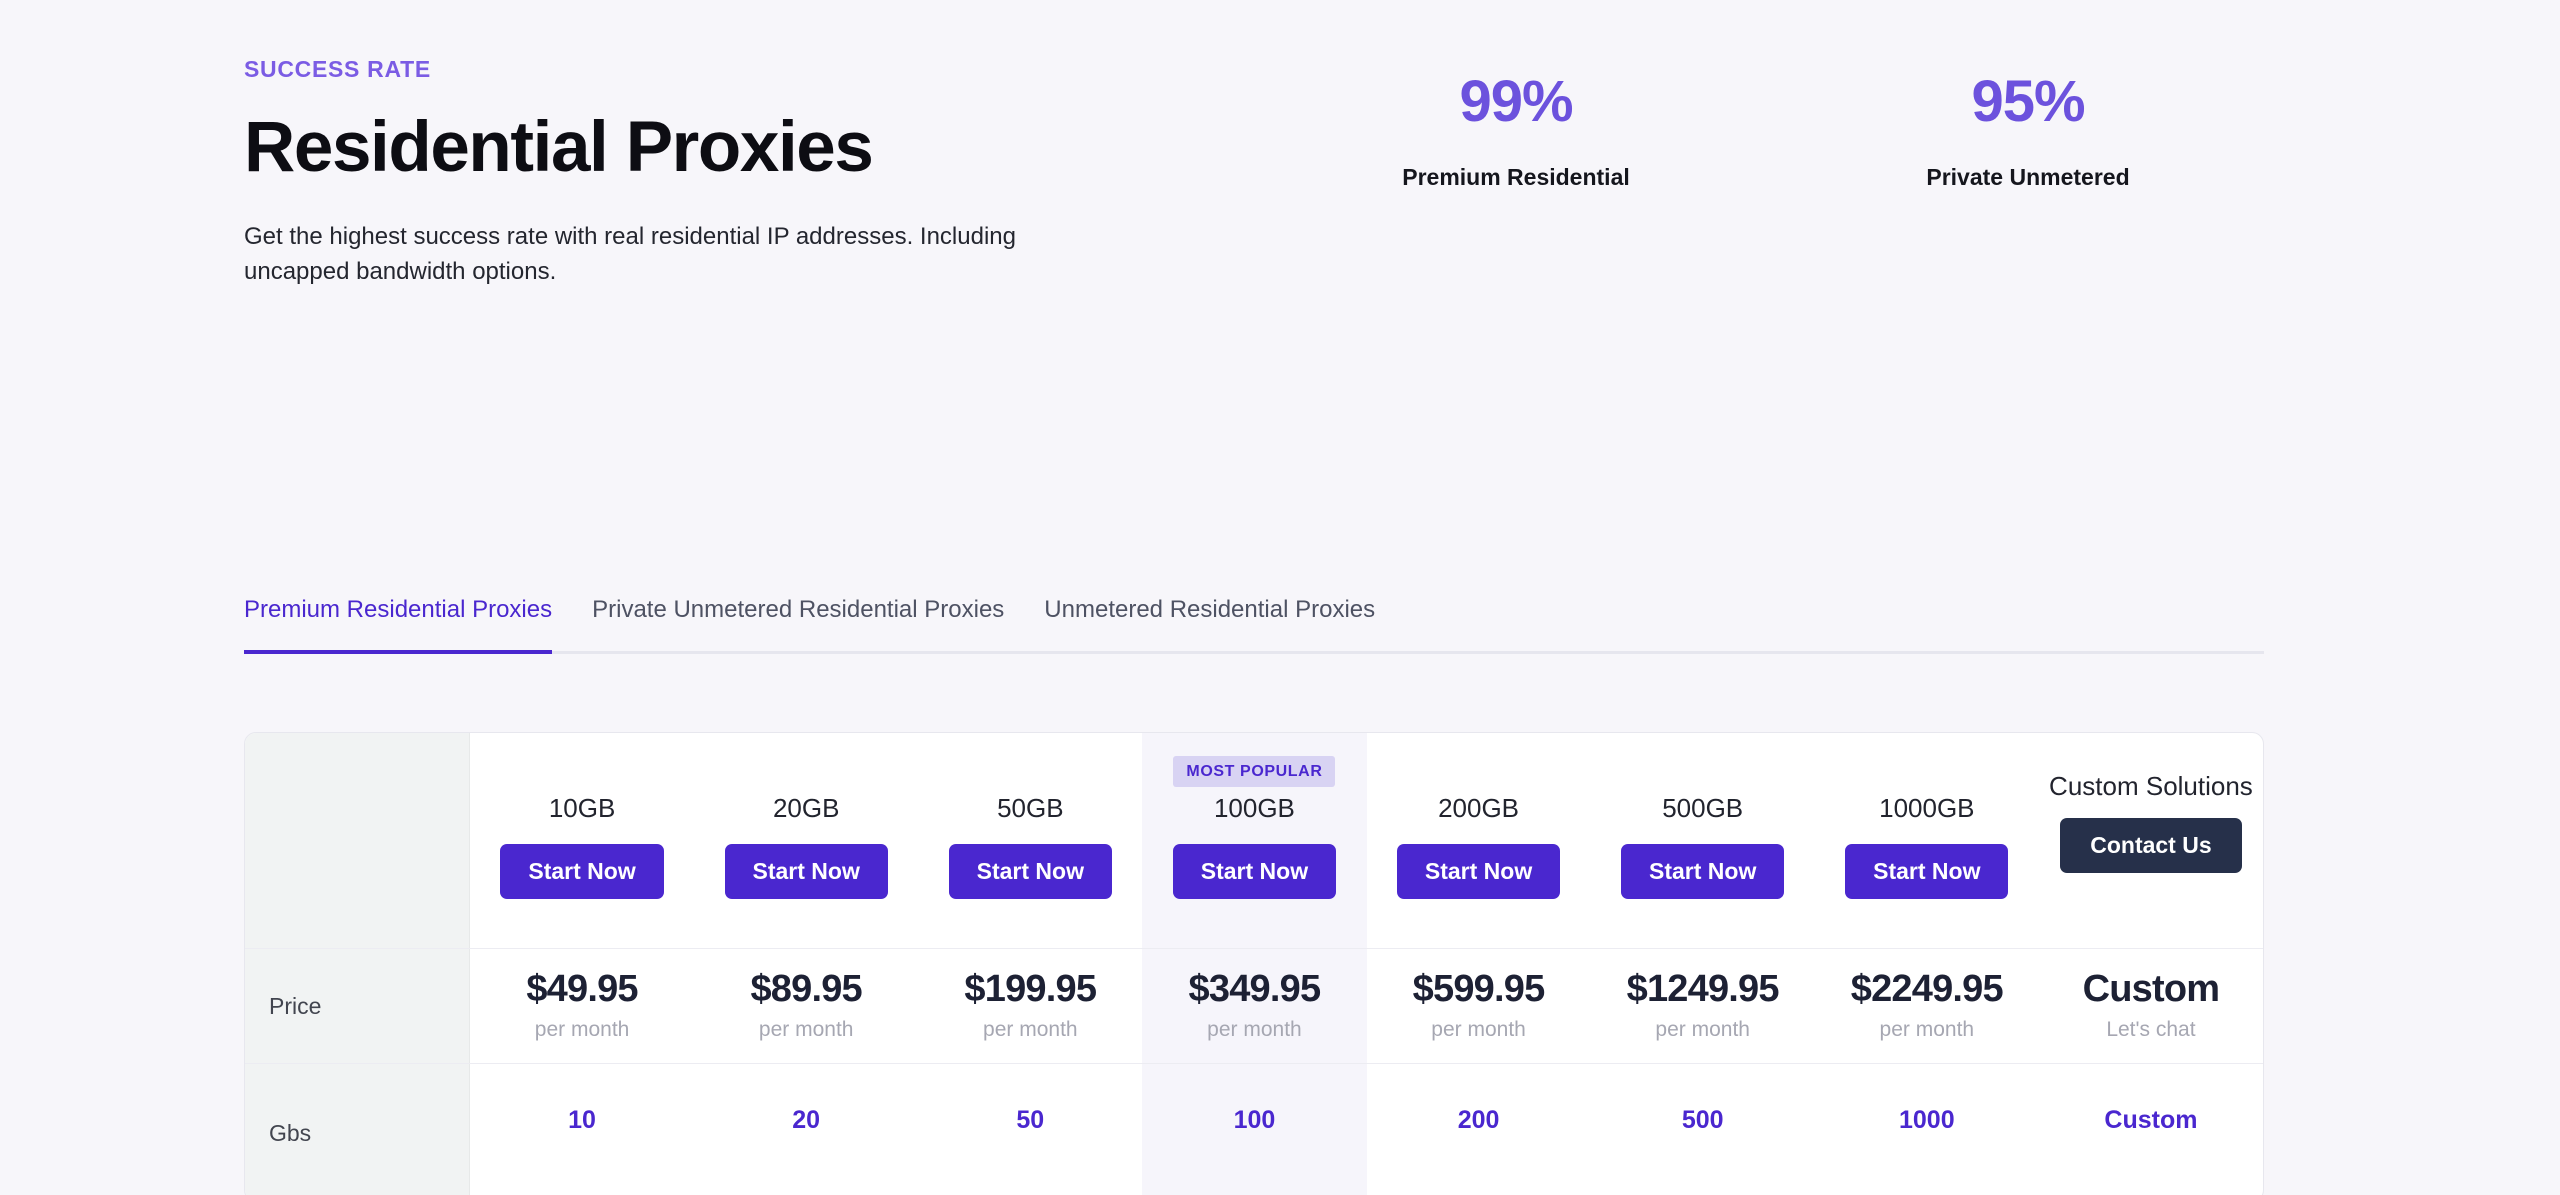  Describe the element at coordinates (1703, 840) in the screenshot. I see `plan-column-500gb: 500GB Start Now` at that location.